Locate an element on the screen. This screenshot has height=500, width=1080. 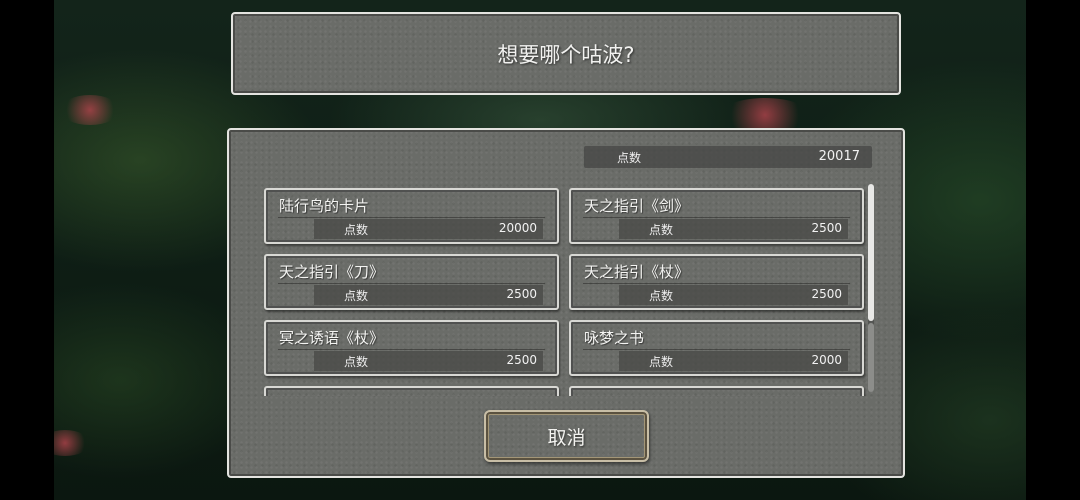
points-label: 点数 is located at coordinates (629, 158).